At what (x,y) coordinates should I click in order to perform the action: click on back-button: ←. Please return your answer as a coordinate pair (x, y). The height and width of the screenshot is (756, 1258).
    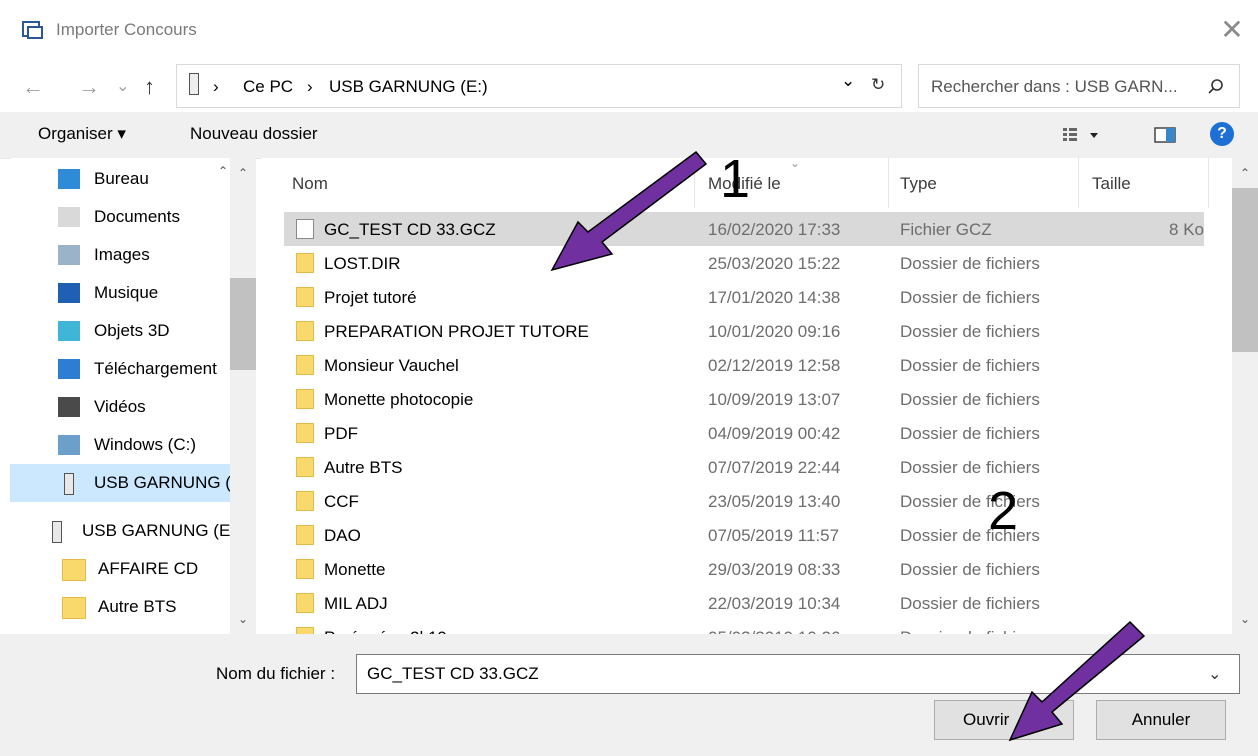
    Looking at the image, I should click on (33, 87).